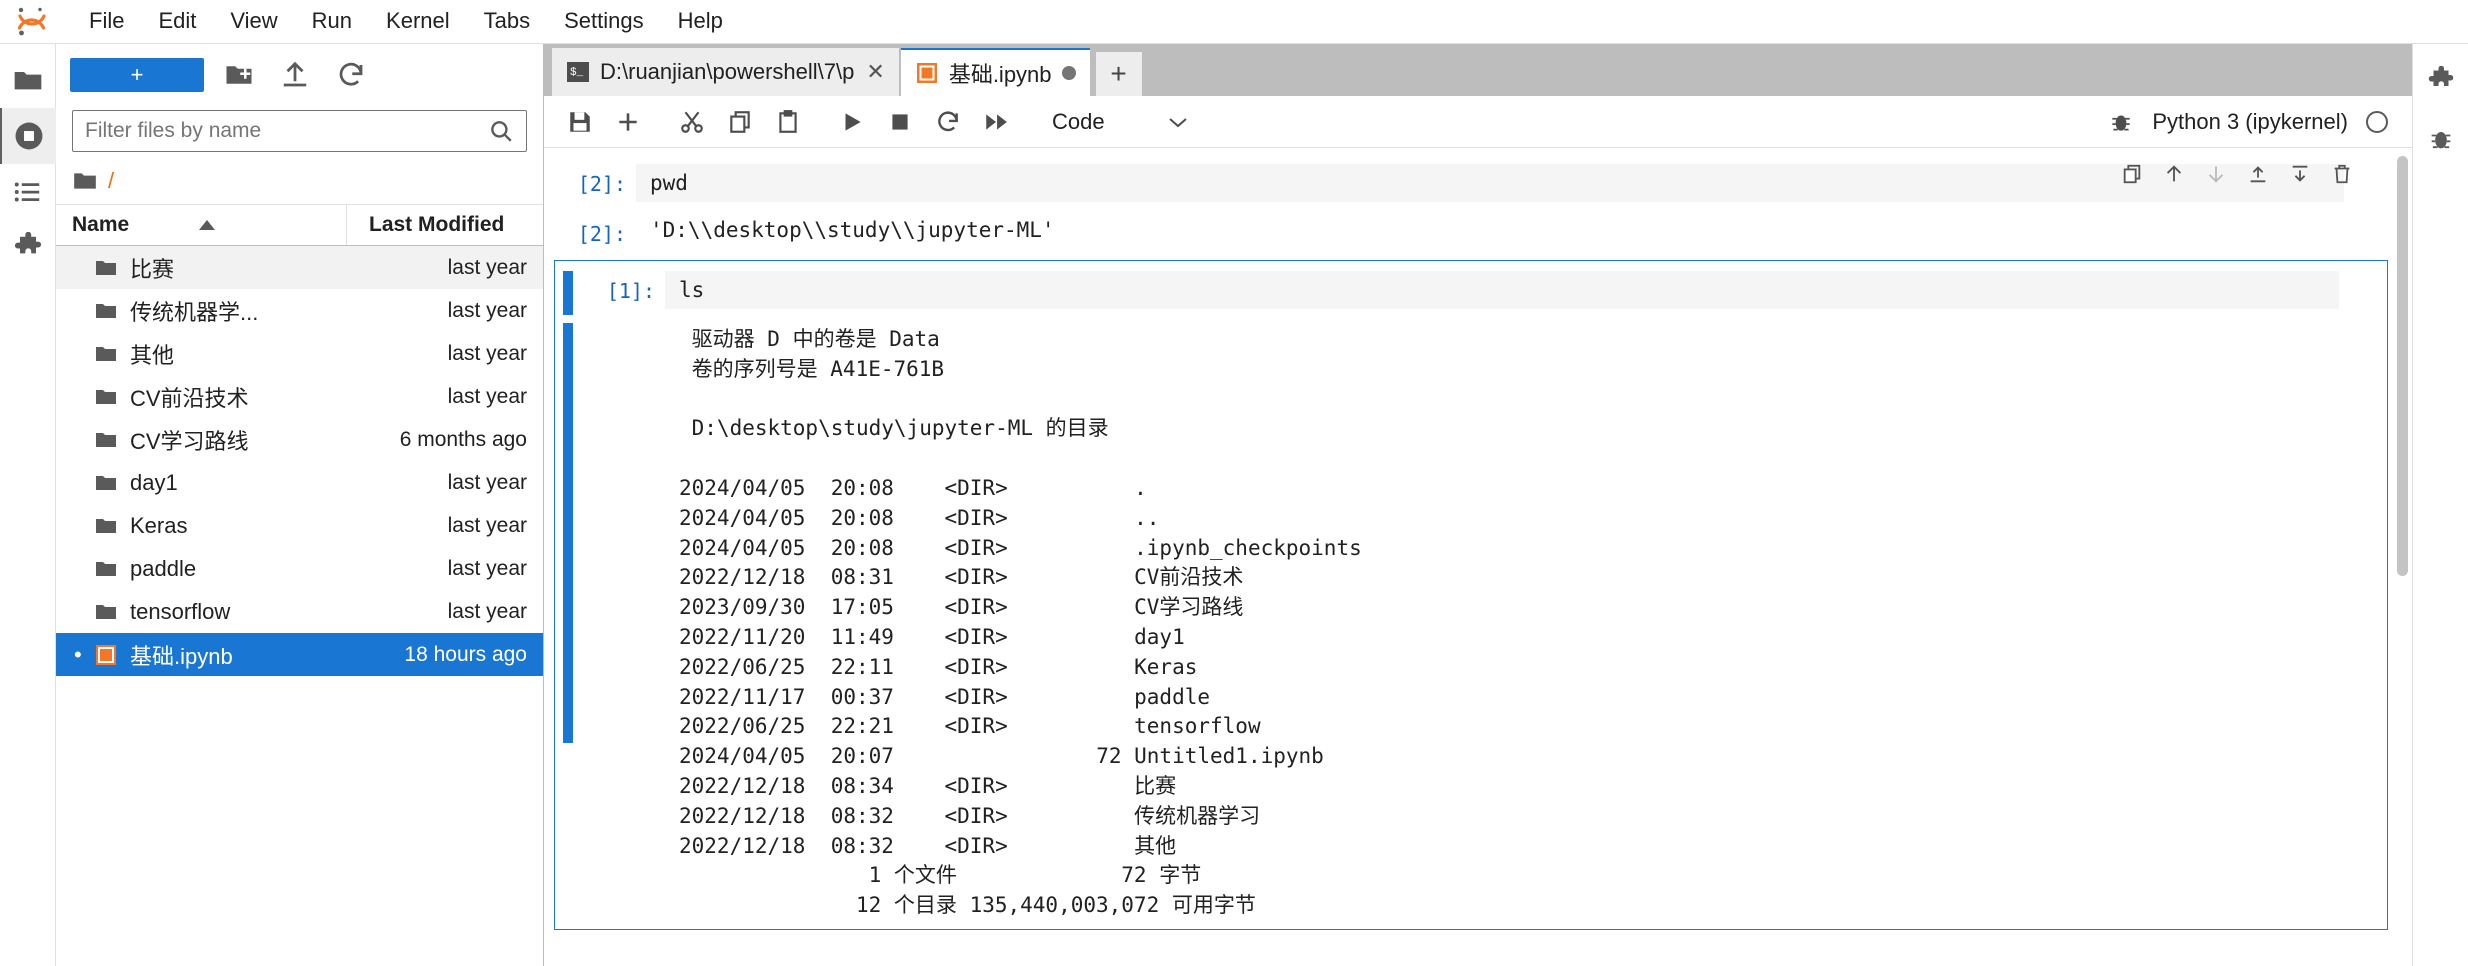  Describe the element at coordinates (601, 234) in the screenshot. I see `output-prompt: [2]:` at that location.